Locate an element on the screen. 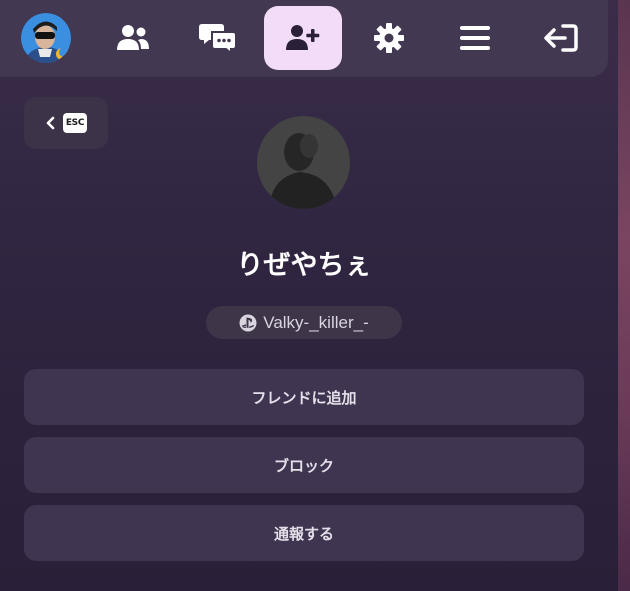 This screenshot has width=630, height=591. chat-icon is located at coordinates (218, 39).